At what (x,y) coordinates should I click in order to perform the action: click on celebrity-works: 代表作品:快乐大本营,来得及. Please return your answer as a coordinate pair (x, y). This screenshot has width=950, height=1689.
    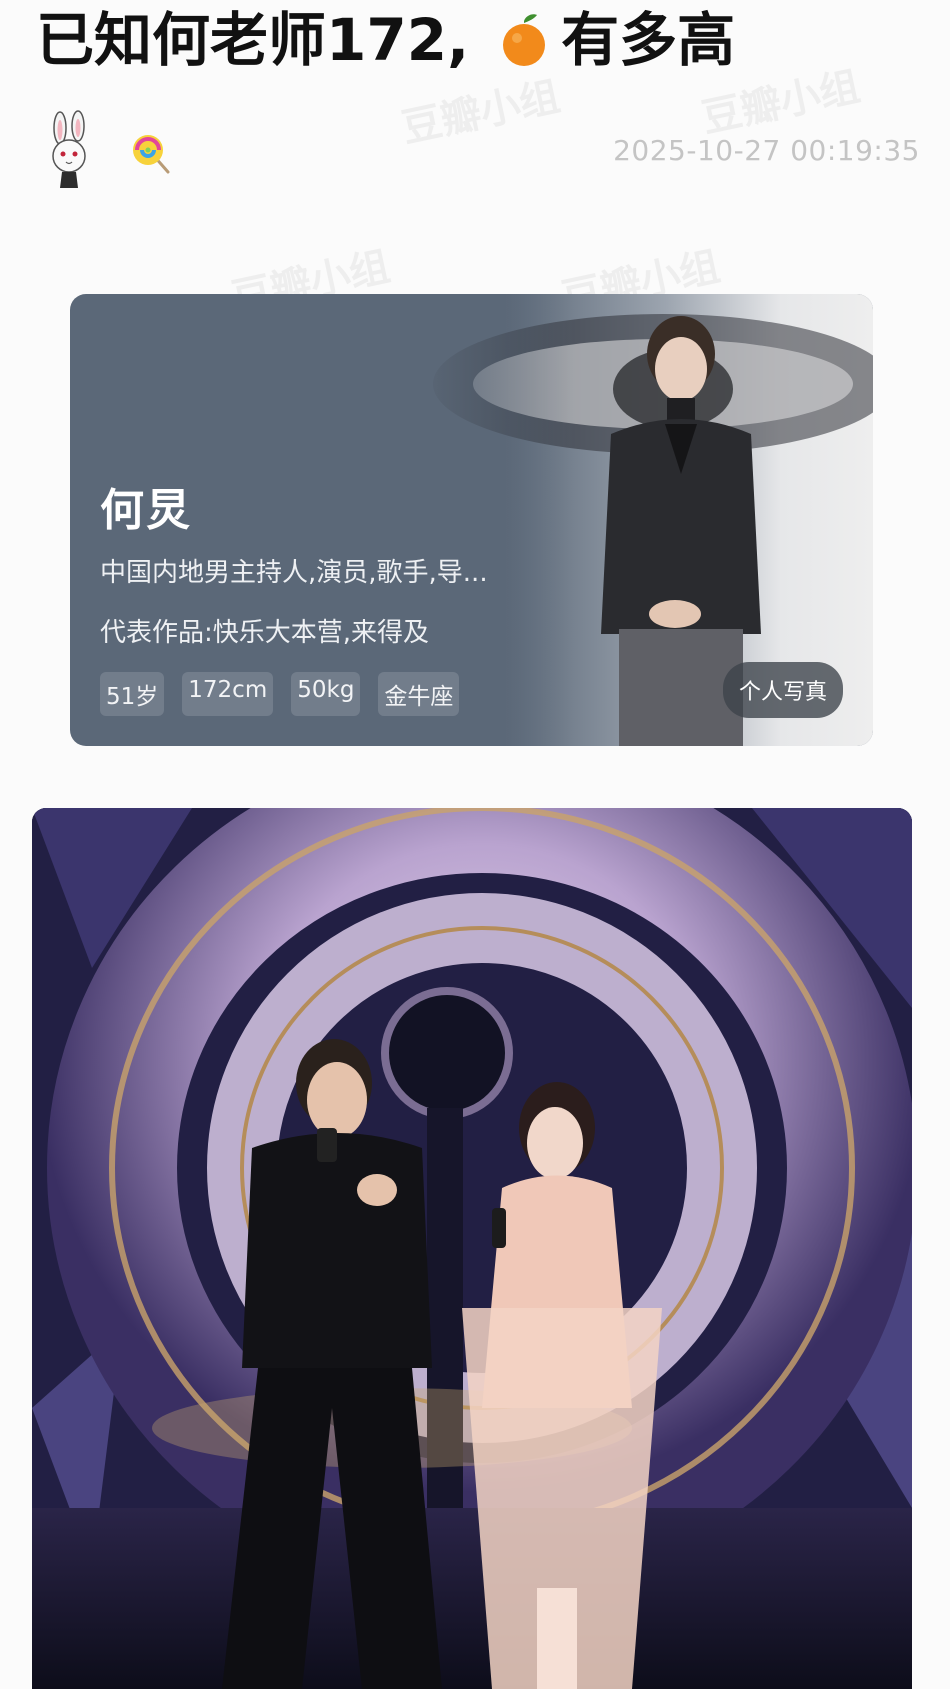
    Looking at the image, I should click on (265, 633).